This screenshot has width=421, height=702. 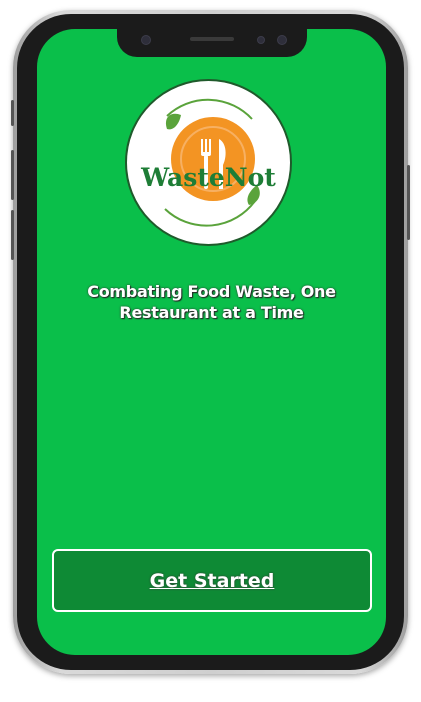 What do you see at coordinates (261, 40) in the screenshot?
I see `sensor-icon` at bounding box center [261, 40].